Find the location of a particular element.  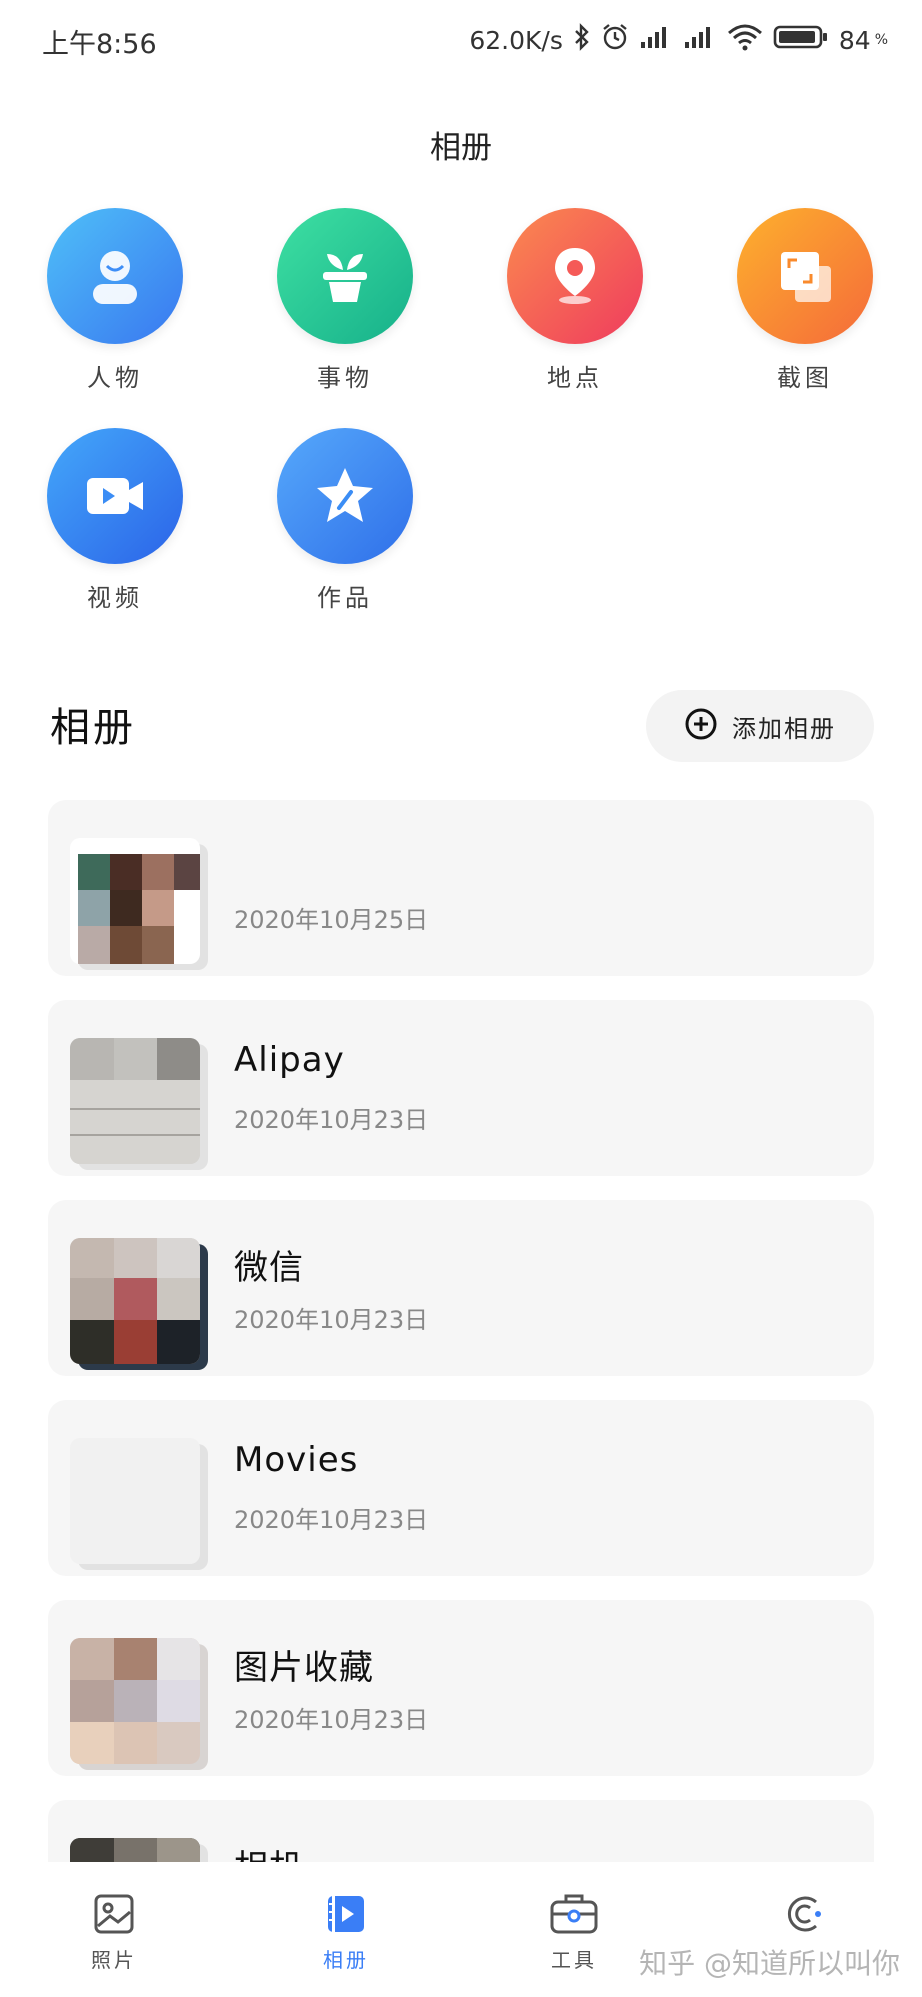

signal-icon is located at coordinates (656, 40).